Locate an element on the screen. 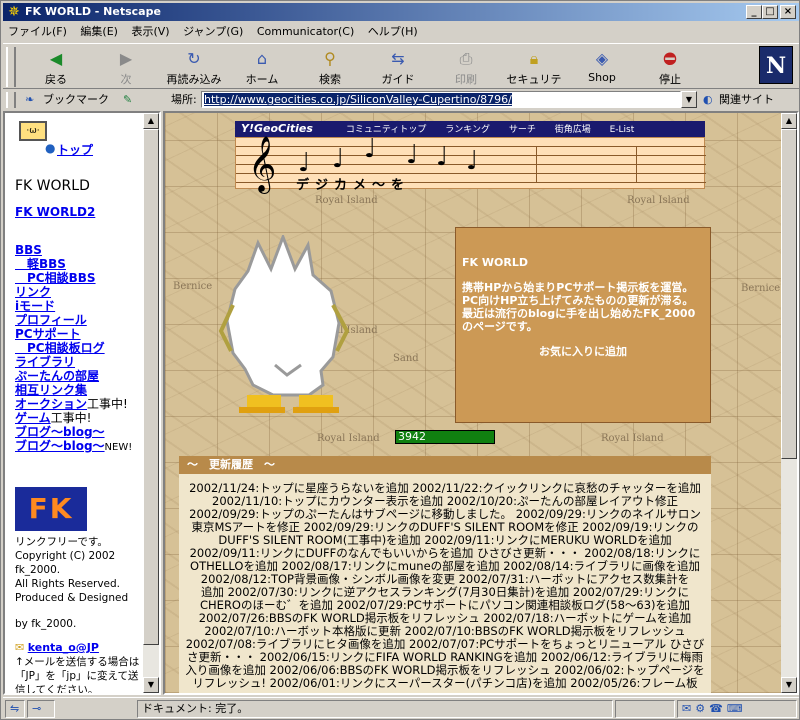 The image size is (800, 720). back-button: ◀ 戻る is located at coordinates (56, 67).